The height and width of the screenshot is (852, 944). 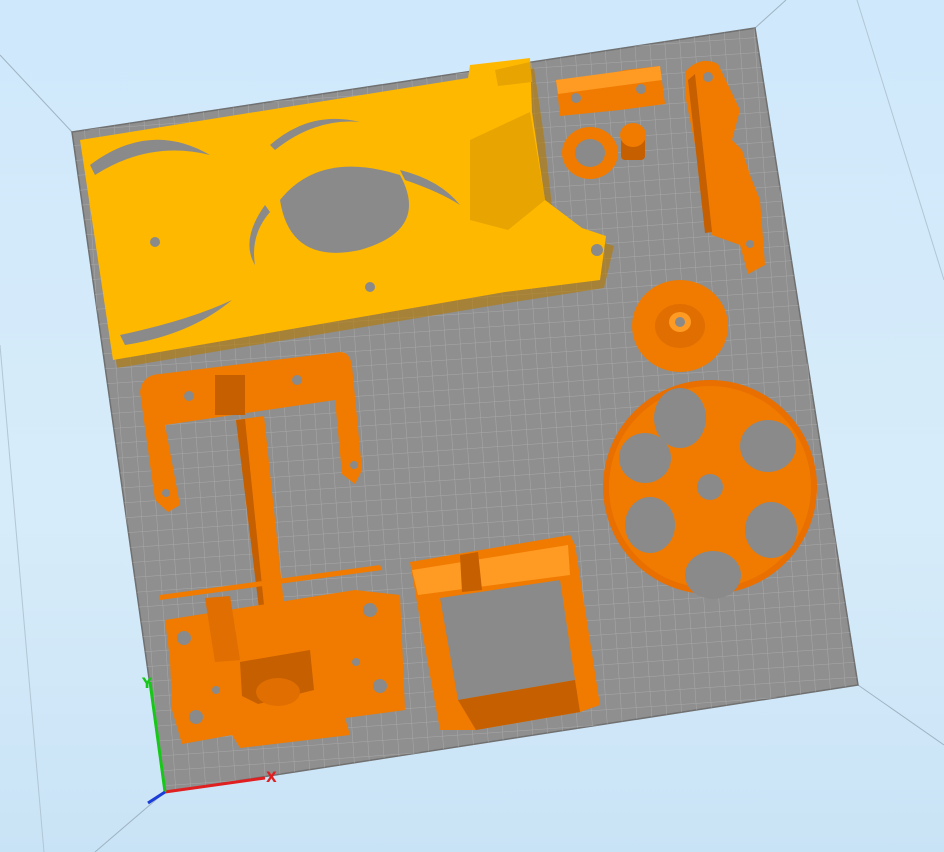 I want to click on box-frame-part, so click(x=505, y=632).